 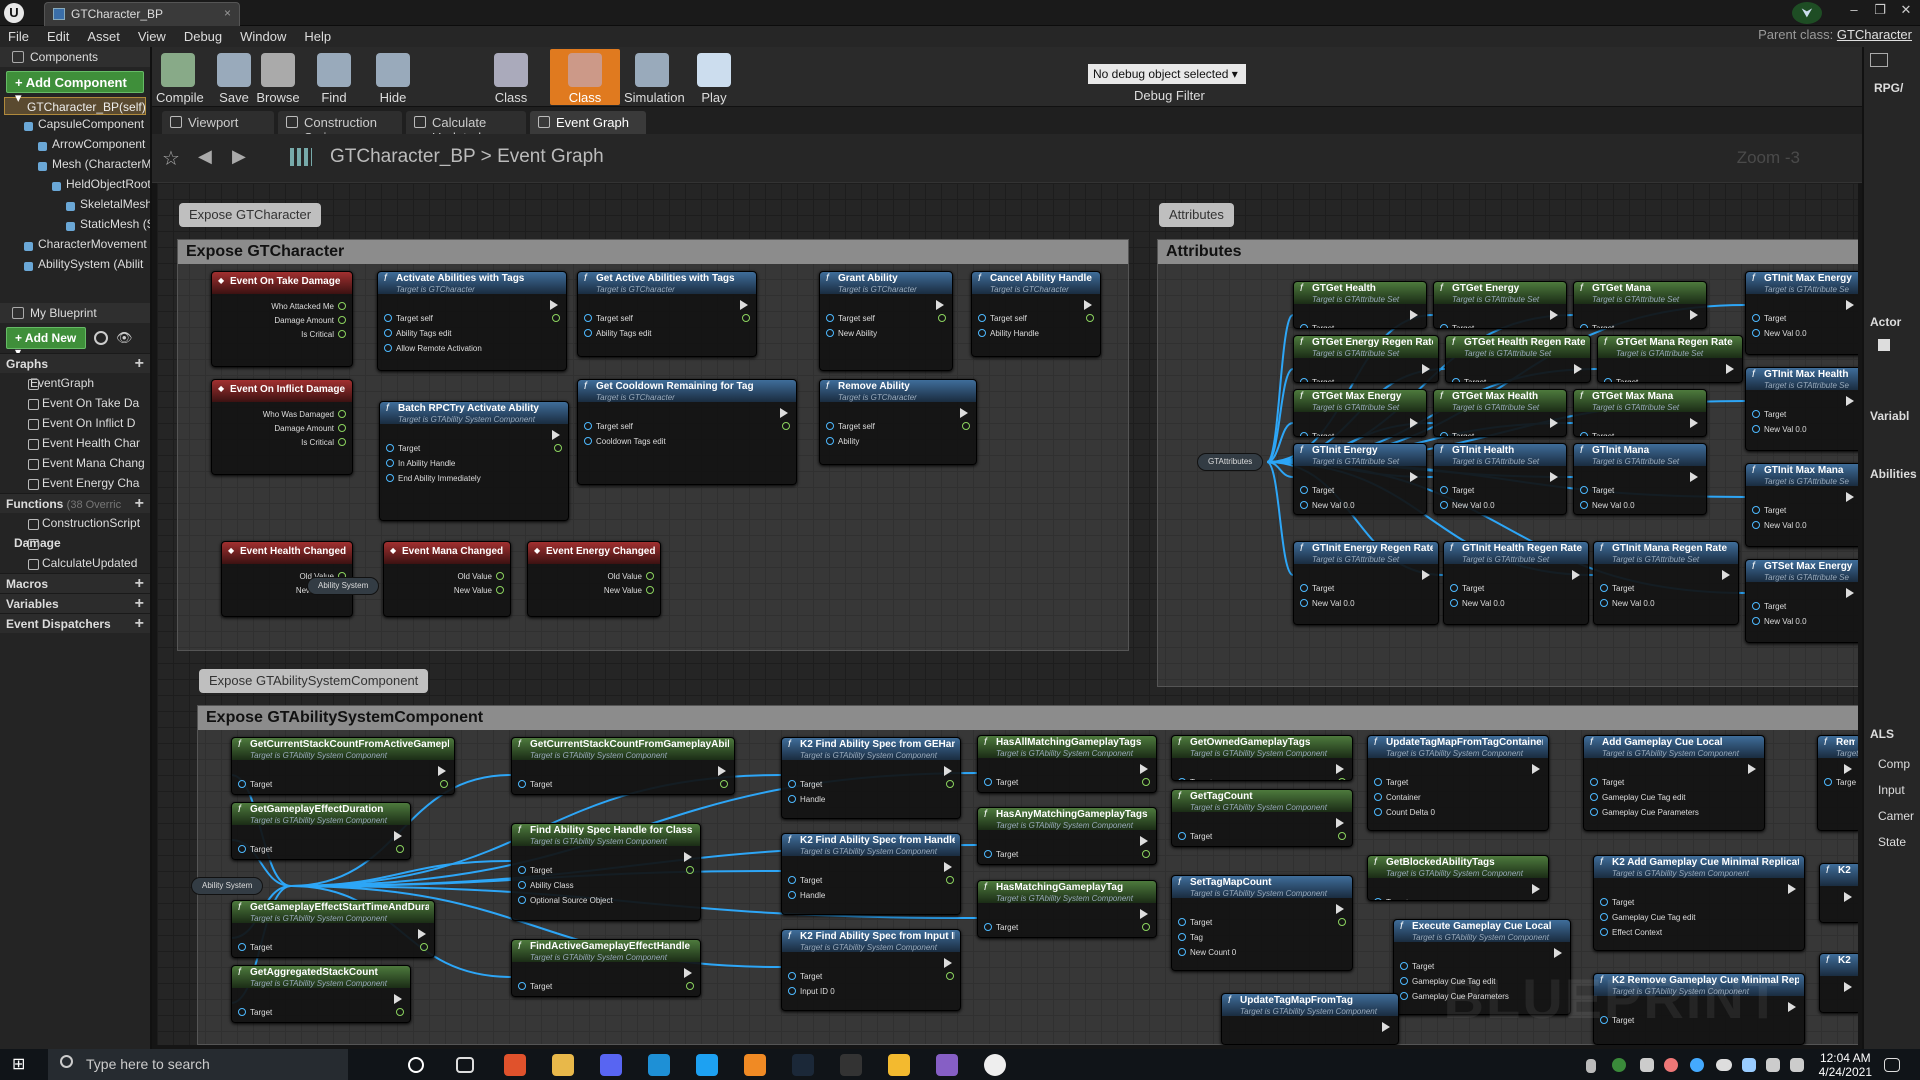 I want to click on search-tool-icon, so click(x=755, y=1065).